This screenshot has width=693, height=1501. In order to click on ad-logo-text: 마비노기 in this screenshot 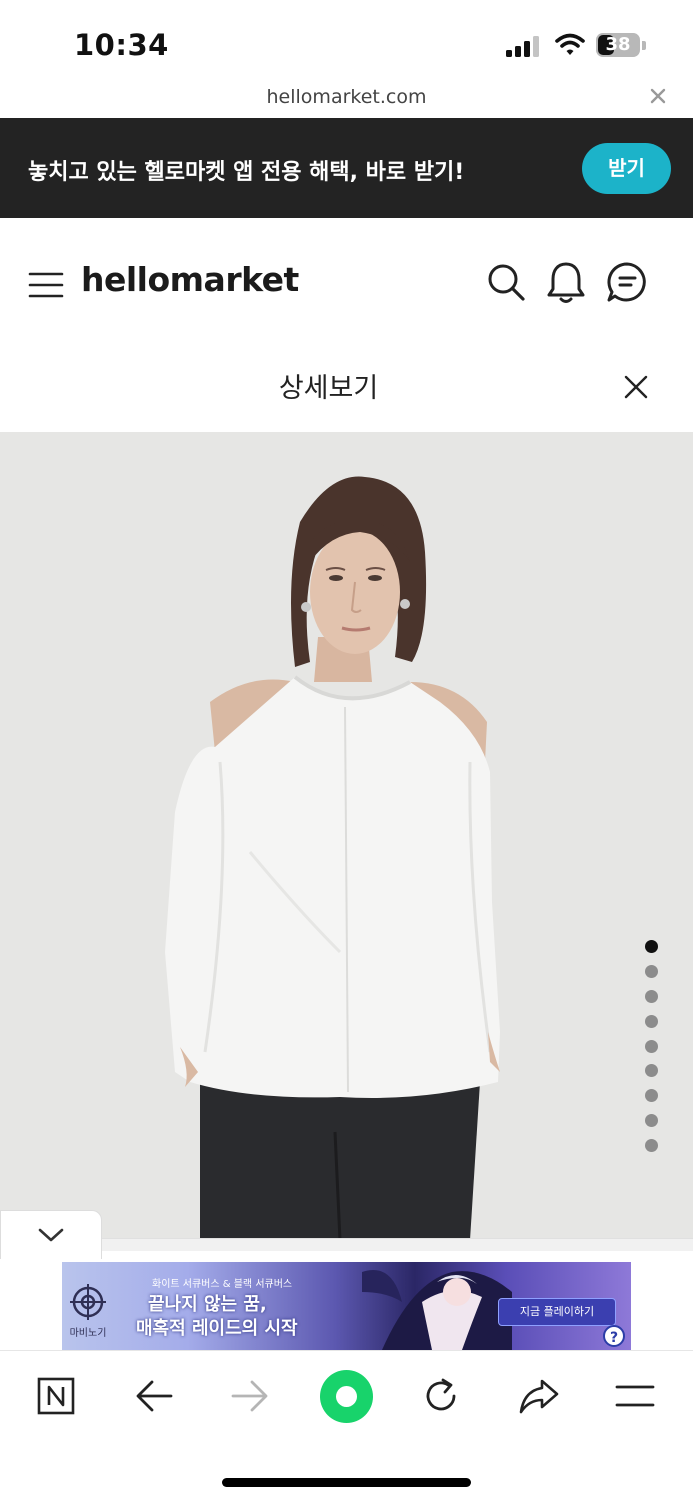, I will do `click(88, 1333)`.